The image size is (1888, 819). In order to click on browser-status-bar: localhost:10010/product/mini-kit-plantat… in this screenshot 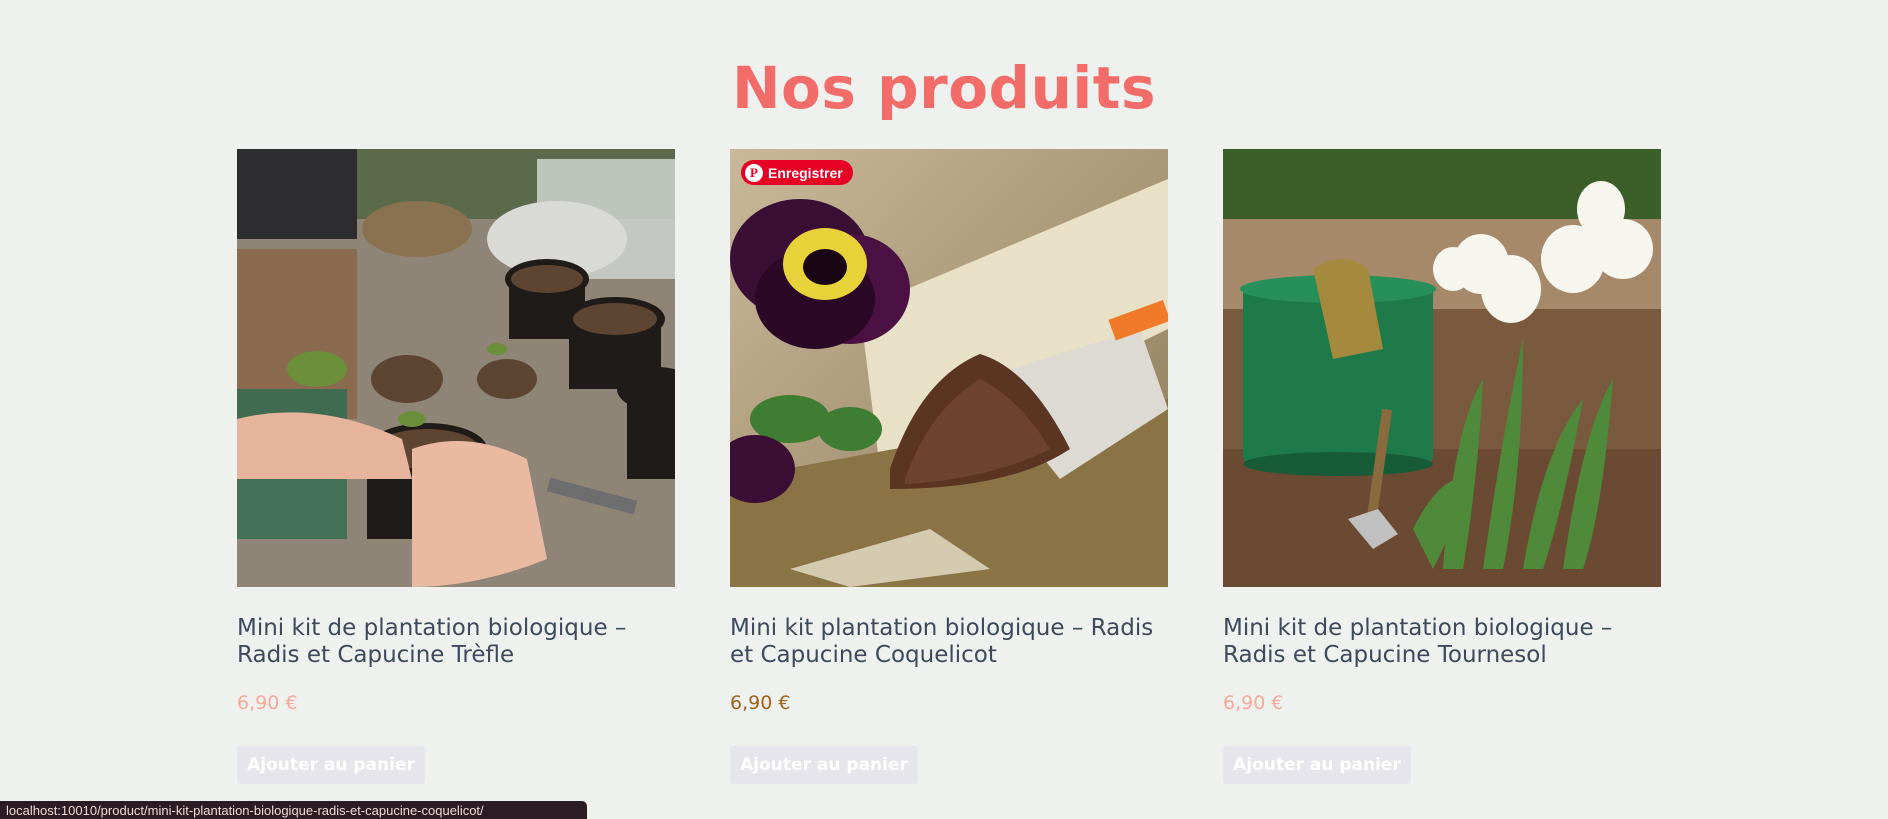, I will do `click(293, 810)`.